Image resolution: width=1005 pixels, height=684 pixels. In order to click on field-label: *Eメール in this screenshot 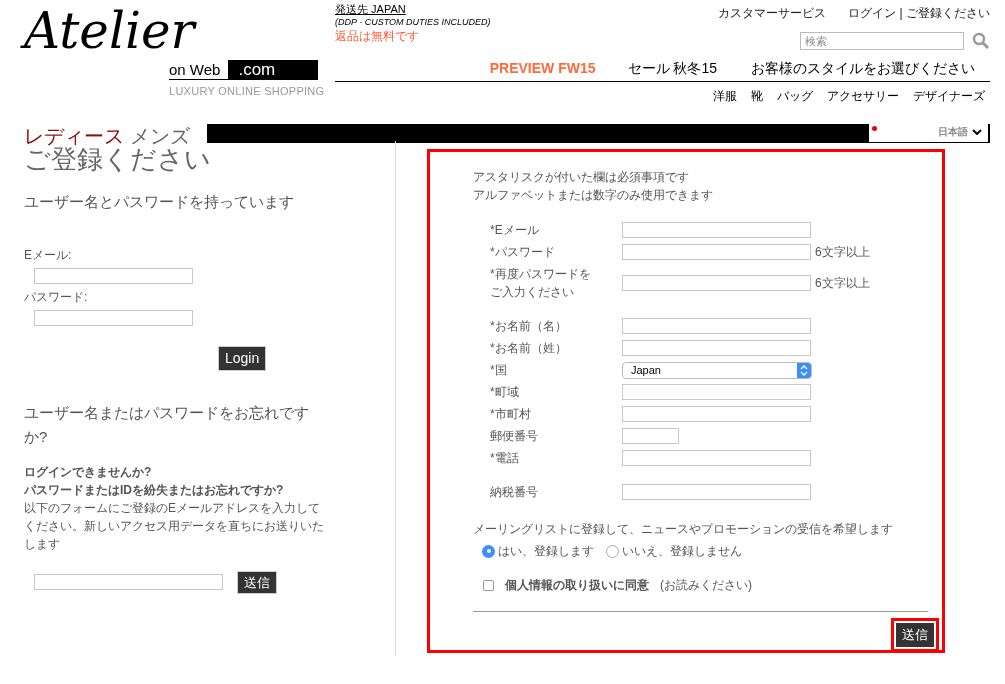, I will do `click(515, 230)`.